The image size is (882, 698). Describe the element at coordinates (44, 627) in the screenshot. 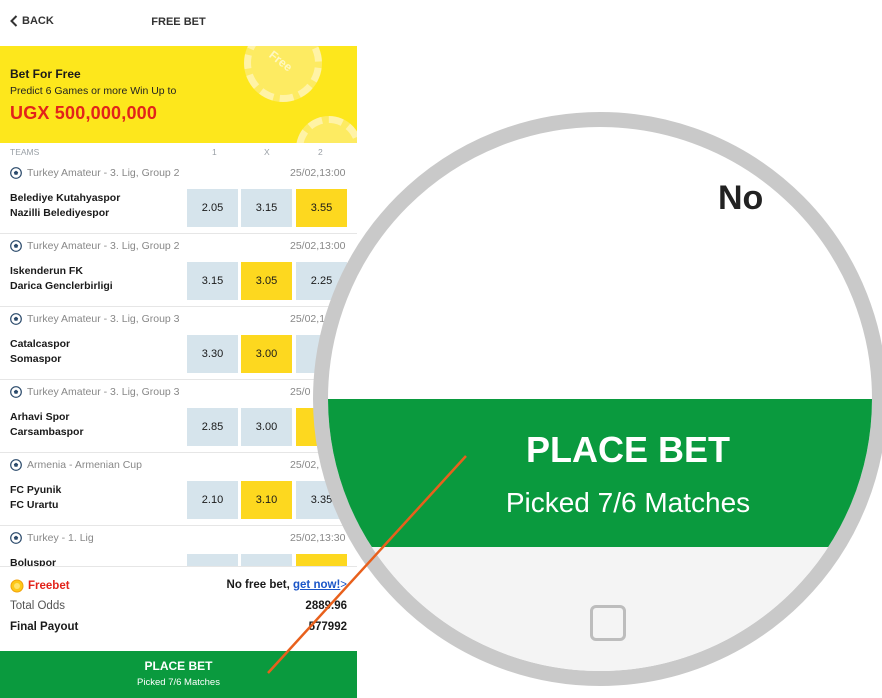

I see `final-payout-label: Final Payout` at that location.